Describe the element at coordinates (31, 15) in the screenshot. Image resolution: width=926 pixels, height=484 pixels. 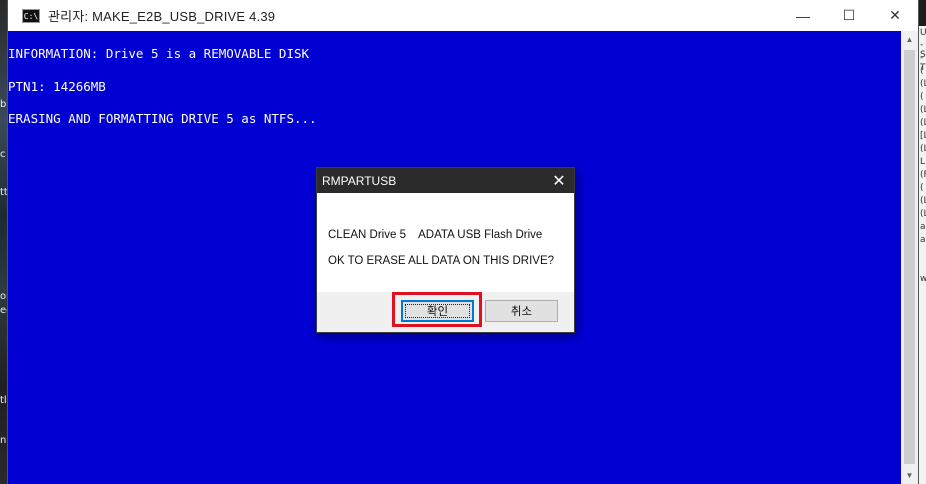
I see `cmd-icon: C:\` at that location.